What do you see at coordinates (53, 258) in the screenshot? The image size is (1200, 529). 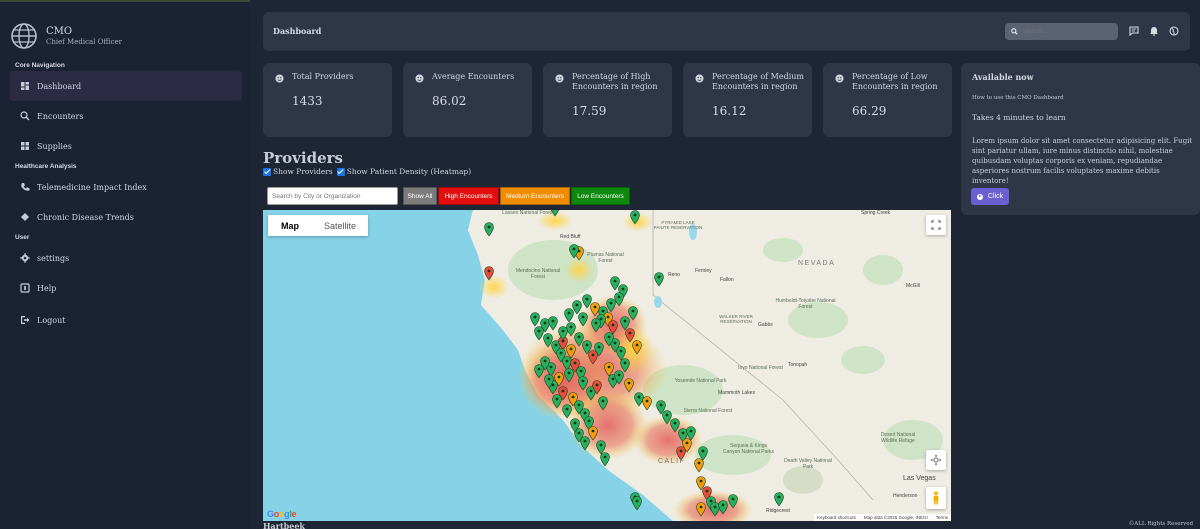 I see `sidebar-item-label: settings` at bounding box center [53, 258].